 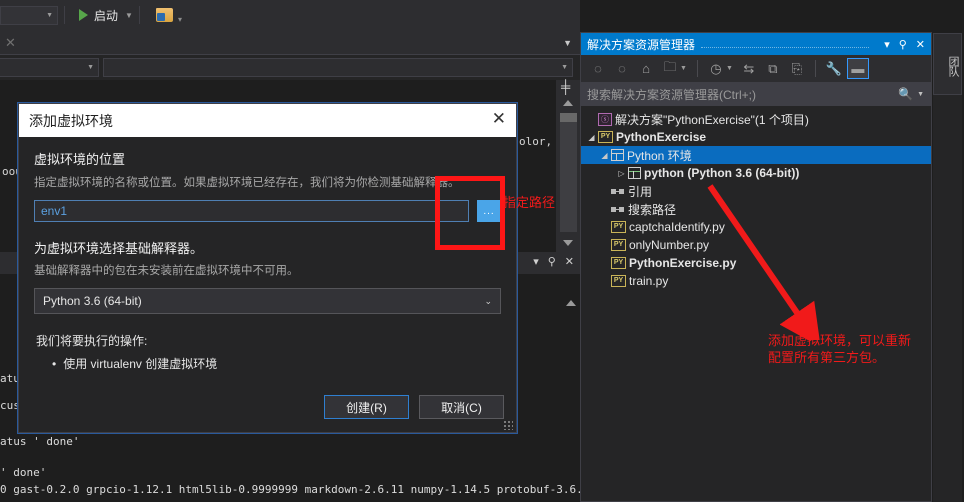 What do you see at coordinates (568, 117) in the screenshot?
I see `scrollbar-thumb` at bounding box center [568, 117].